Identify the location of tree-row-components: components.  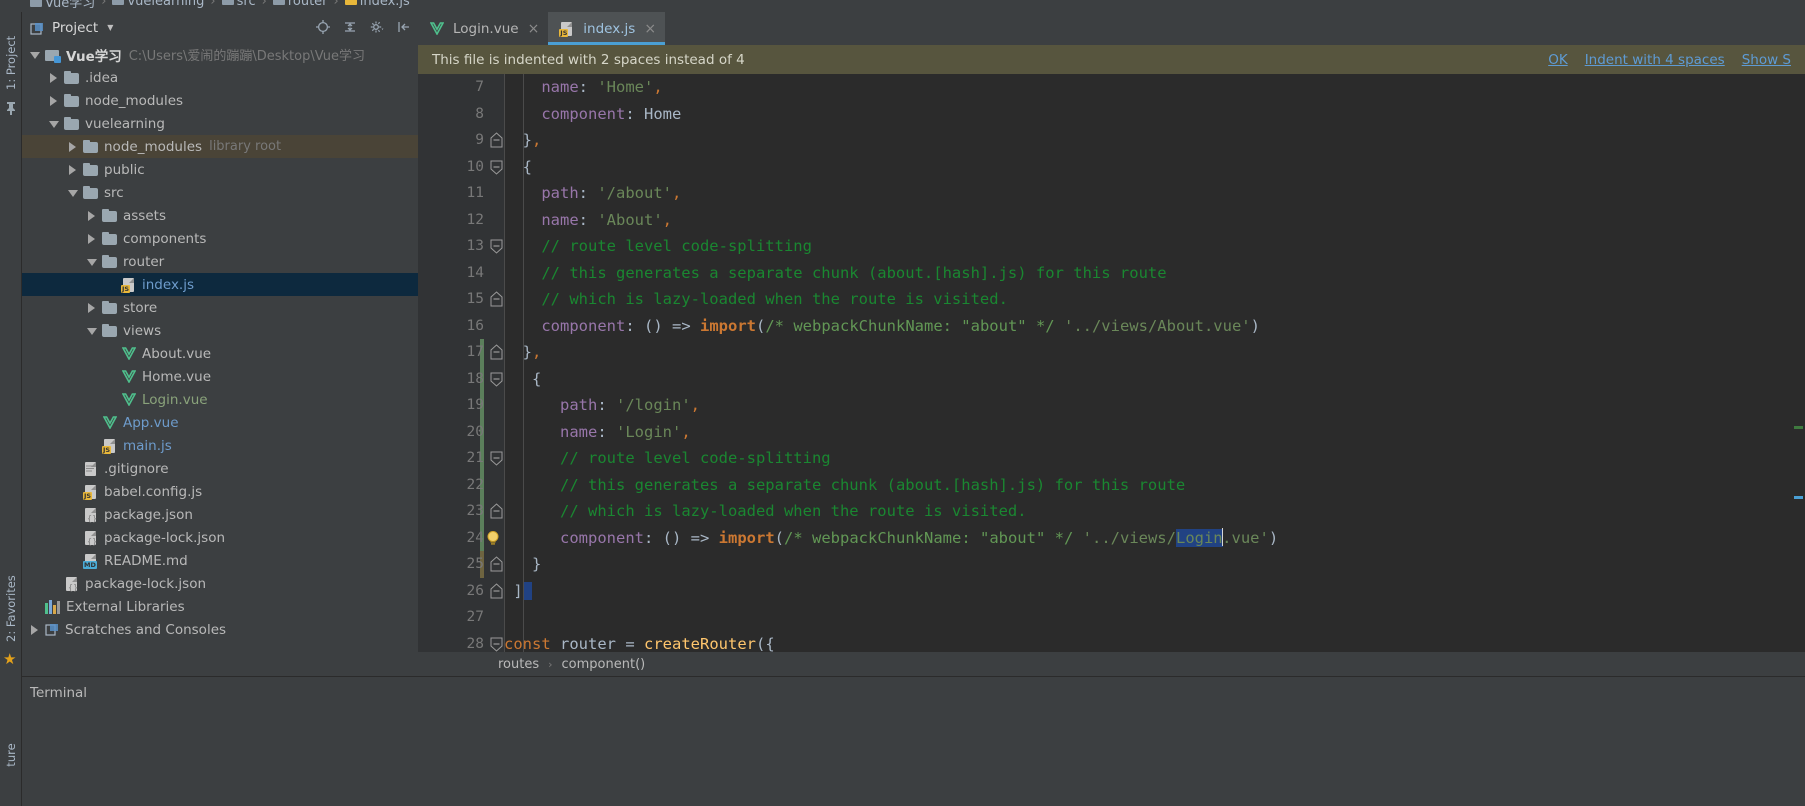
(220, 238).